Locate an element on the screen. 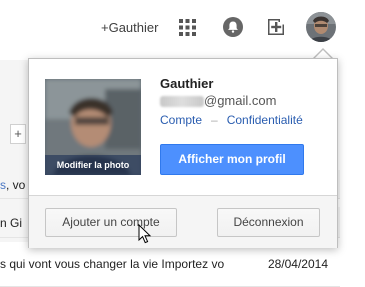 The height and width of the screenshot is (287, 365). share-plus-icon is located at coordinates (276, 27).